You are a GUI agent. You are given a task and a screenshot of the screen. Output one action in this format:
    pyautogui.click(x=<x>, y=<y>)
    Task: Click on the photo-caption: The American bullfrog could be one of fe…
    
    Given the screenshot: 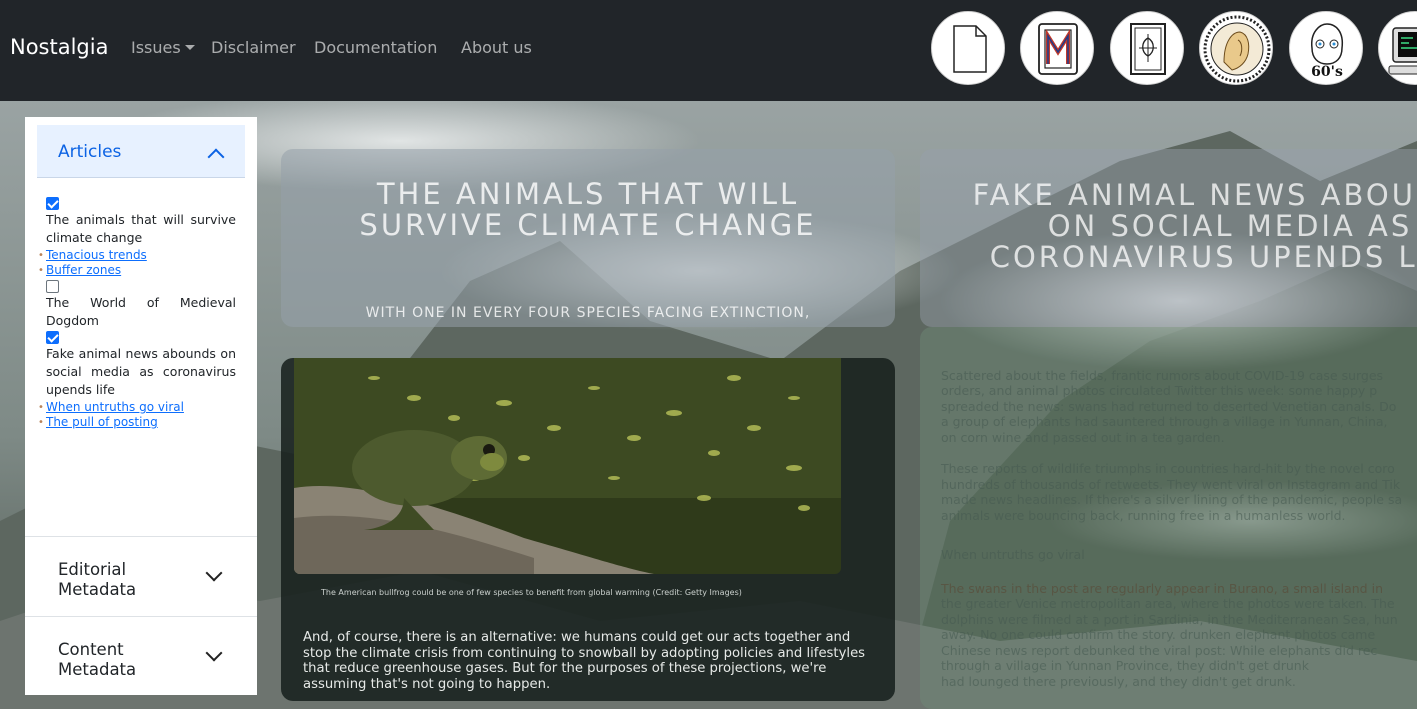 What is the action you would take?
    pyautogui.click(x=531, y=592)
    